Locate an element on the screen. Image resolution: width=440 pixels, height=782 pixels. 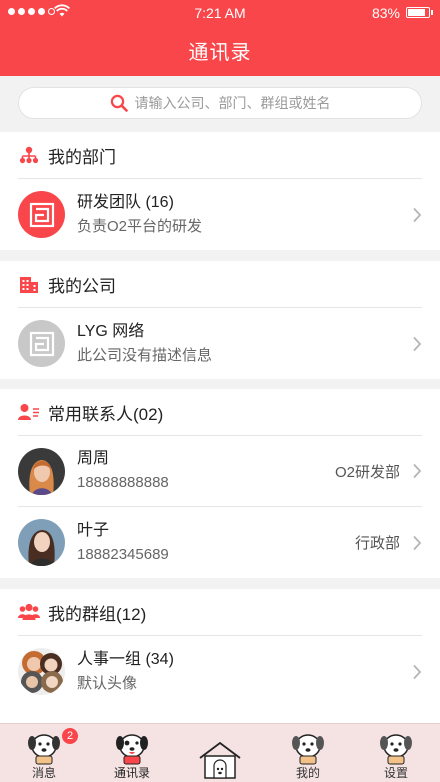
tab-me: 我的 is located at coordinates (308, 753).